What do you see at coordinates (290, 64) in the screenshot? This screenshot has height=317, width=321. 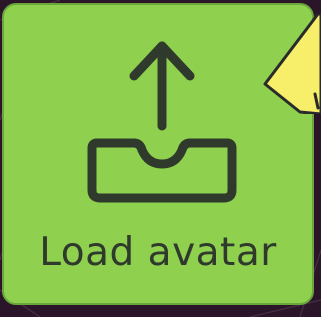 I see `warning-icon` at bounding box center [290, 64].